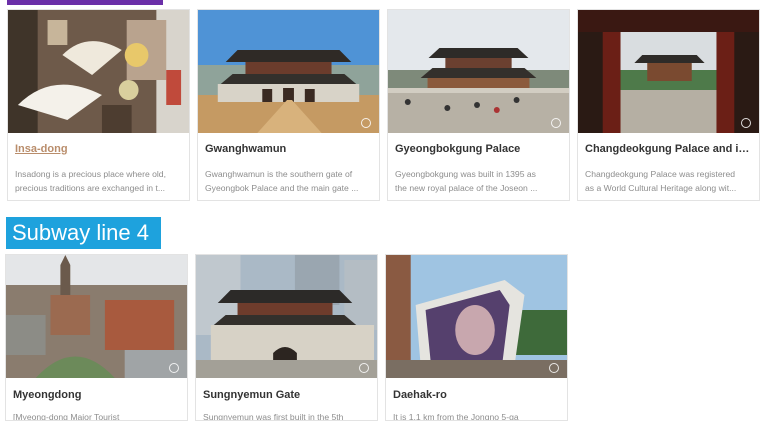  What do you see at coordinates (478, 71) in the screenshot?
I see `gyeongbokgung-photo` at bounding box center [478, 71].